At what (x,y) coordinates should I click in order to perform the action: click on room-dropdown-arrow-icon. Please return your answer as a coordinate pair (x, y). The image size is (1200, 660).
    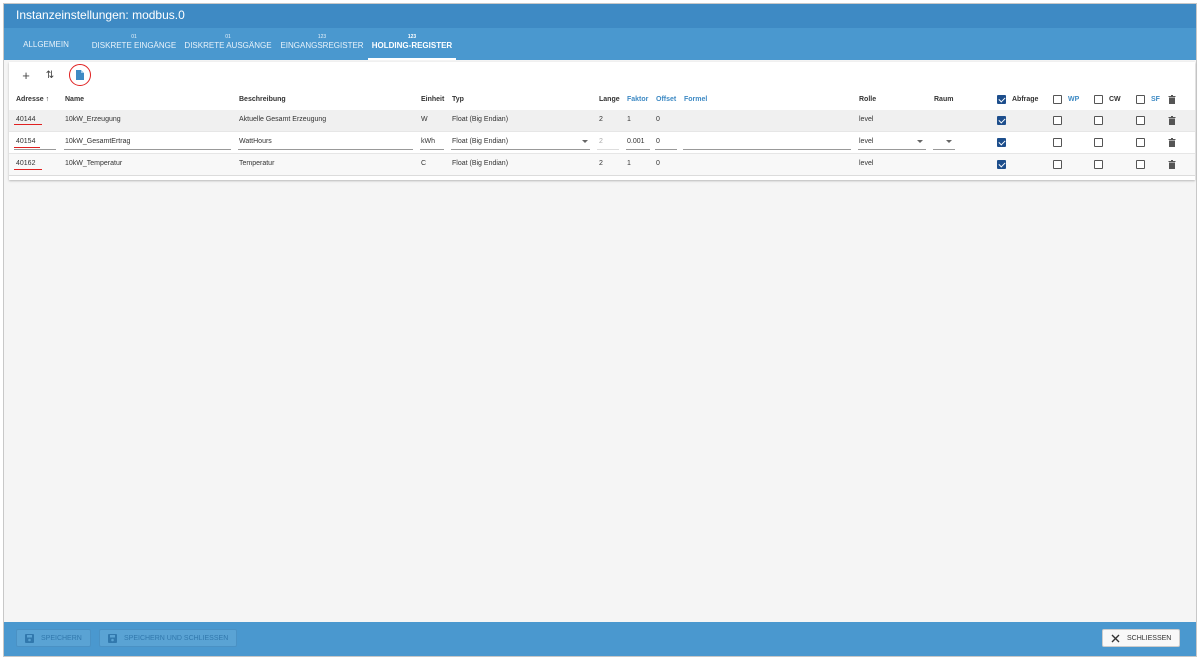
    Looking at the image, I should click on (949, 141).